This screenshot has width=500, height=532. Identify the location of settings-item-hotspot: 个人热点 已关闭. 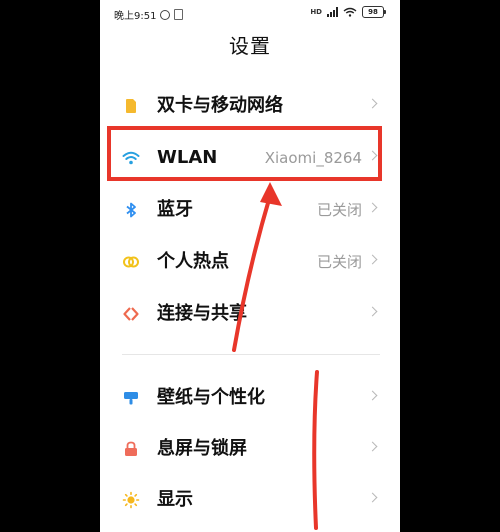
(250, 262).